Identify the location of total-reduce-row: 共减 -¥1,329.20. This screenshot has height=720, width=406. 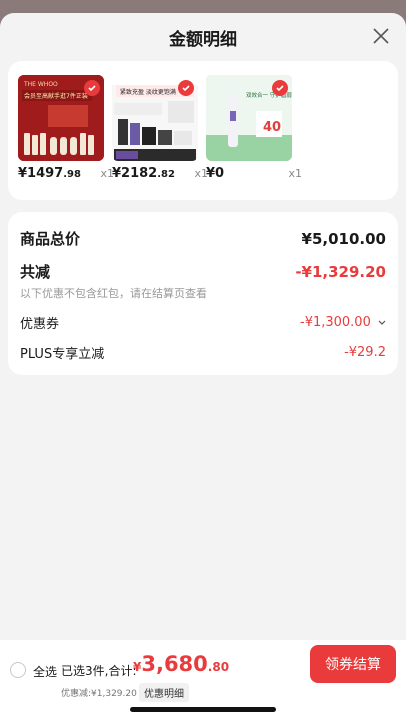
(203, 271).